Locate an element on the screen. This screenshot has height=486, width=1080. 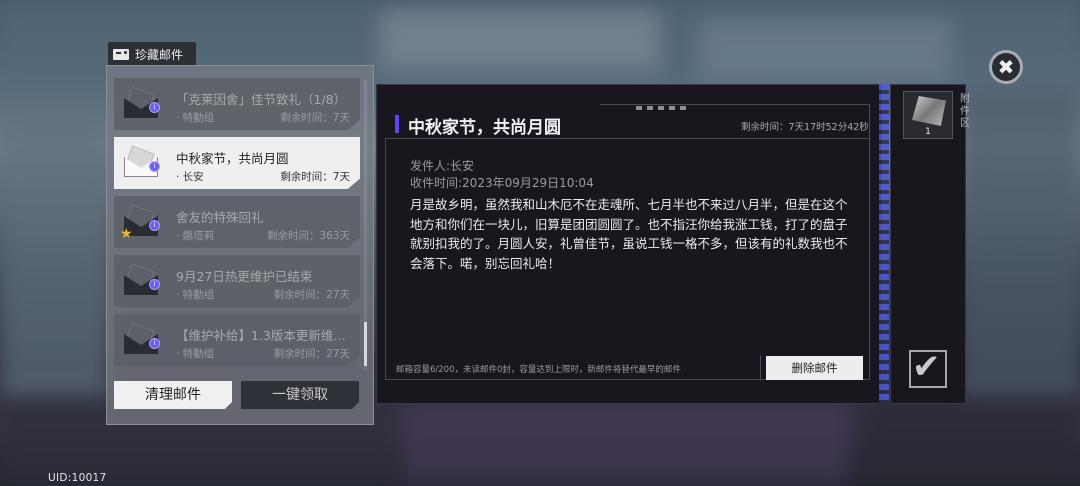
claim-all-button: 一键领取 is located at coordinates (300, 395).